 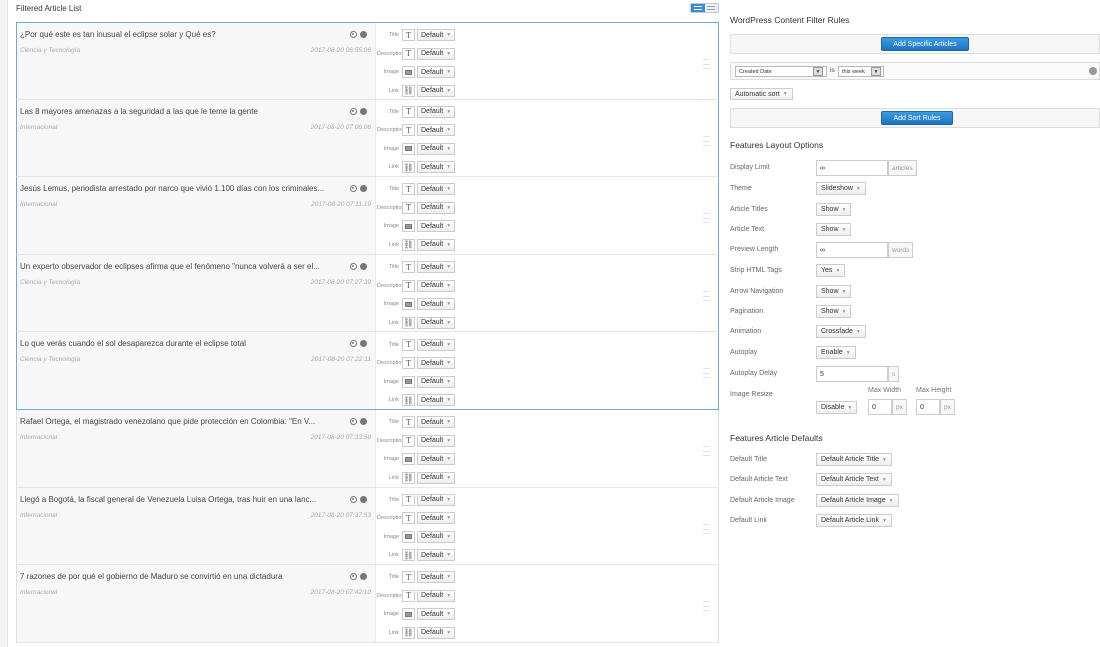 What do you see at coordinates (834, 311) in the screenshot?
I see `pagination-select: Show ▼` at bounding box center [834, 311].